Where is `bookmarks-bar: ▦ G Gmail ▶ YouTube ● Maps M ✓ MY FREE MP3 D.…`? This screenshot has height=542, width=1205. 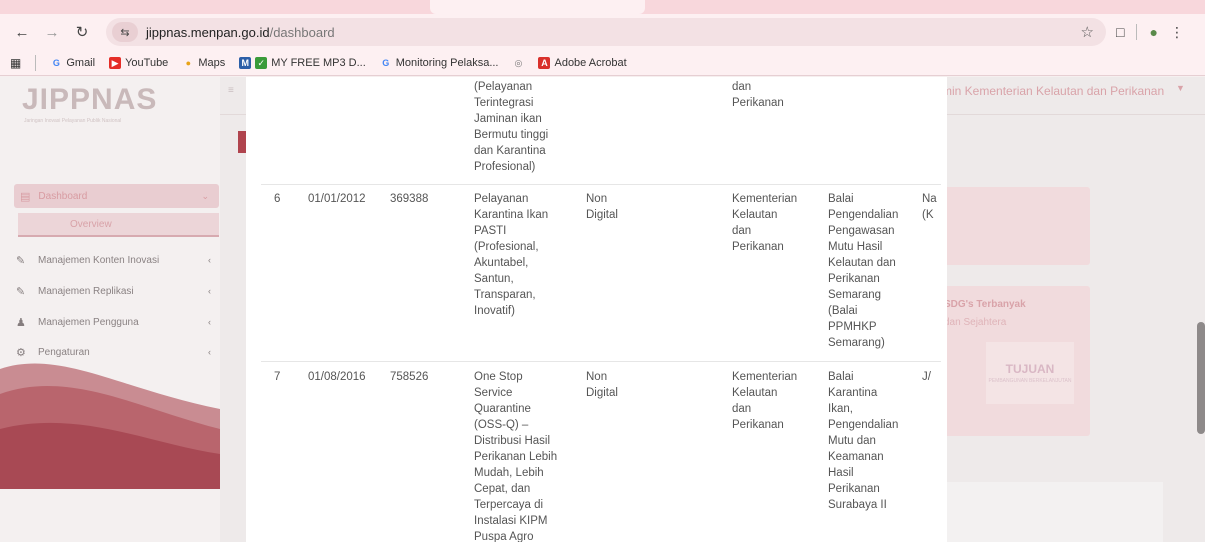
bookmarks-bar: ▦ G Gmail ▶ YouTube ● Maps M ✓ MY FREE MP3 D.… is located at coordinates (602, 63).